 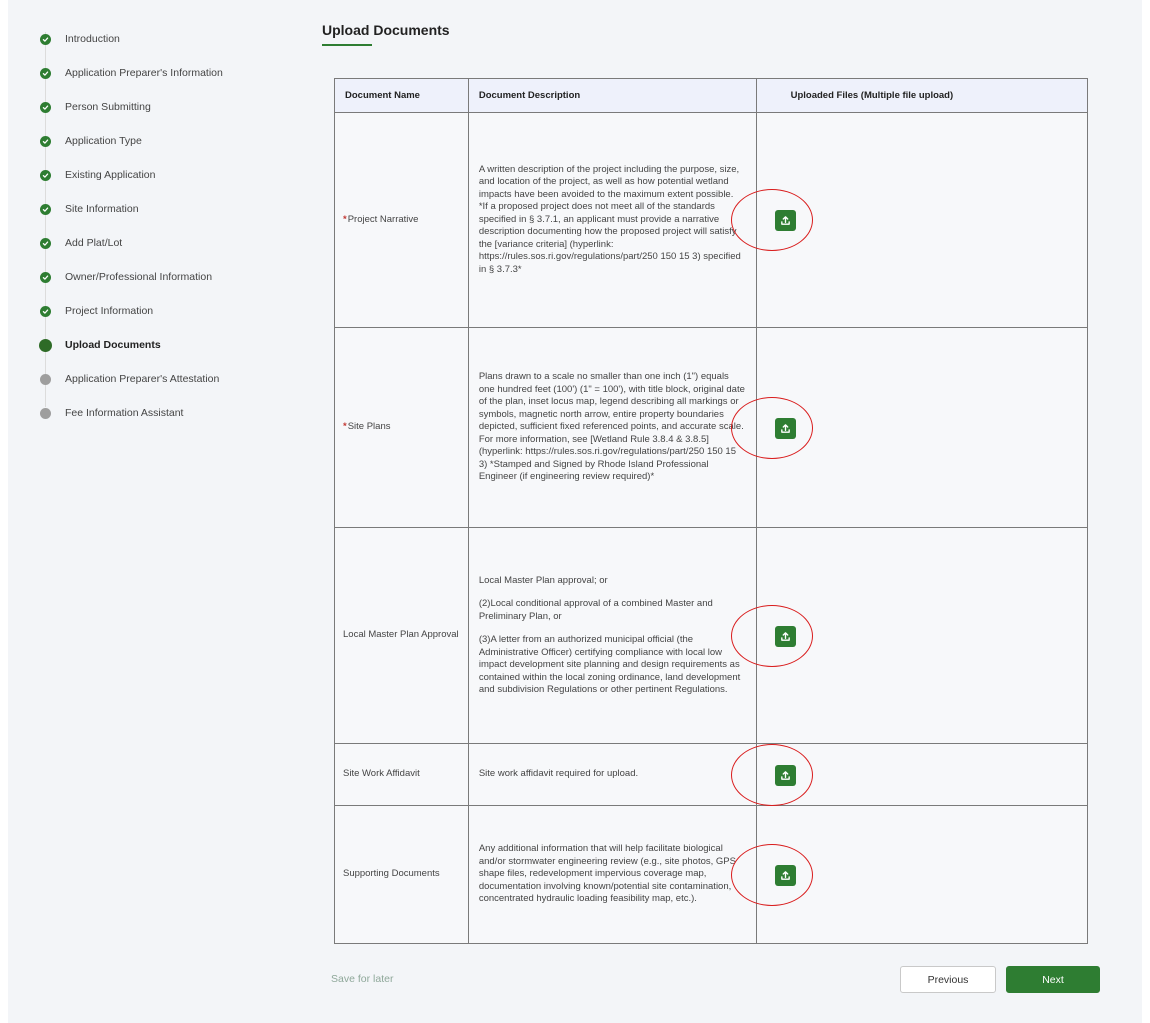 I want to click on title-underline, so click(x=347, y=45).